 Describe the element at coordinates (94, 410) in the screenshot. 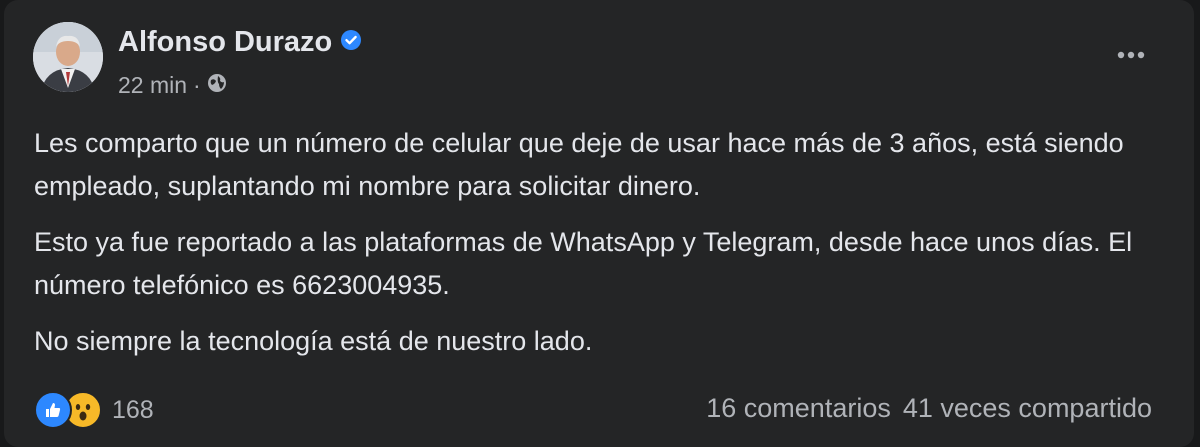

I see `reactions-summary: 168` at that location.